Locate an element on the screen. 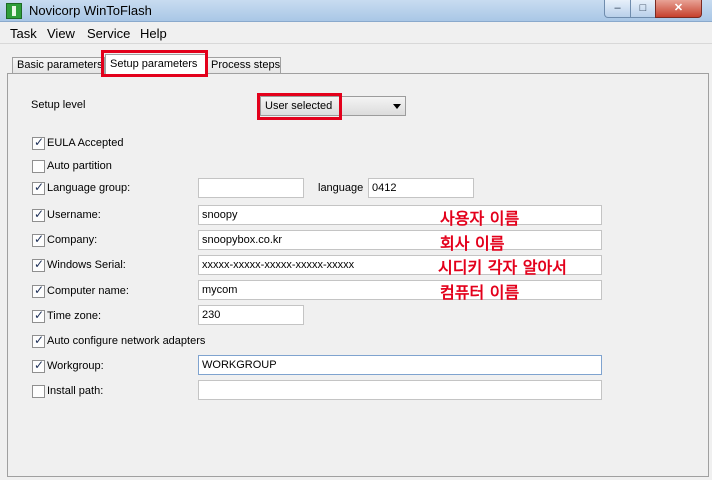  title-bar: Novicorp WinToFlash – □ ✕ is located at coordinates (356, 11).